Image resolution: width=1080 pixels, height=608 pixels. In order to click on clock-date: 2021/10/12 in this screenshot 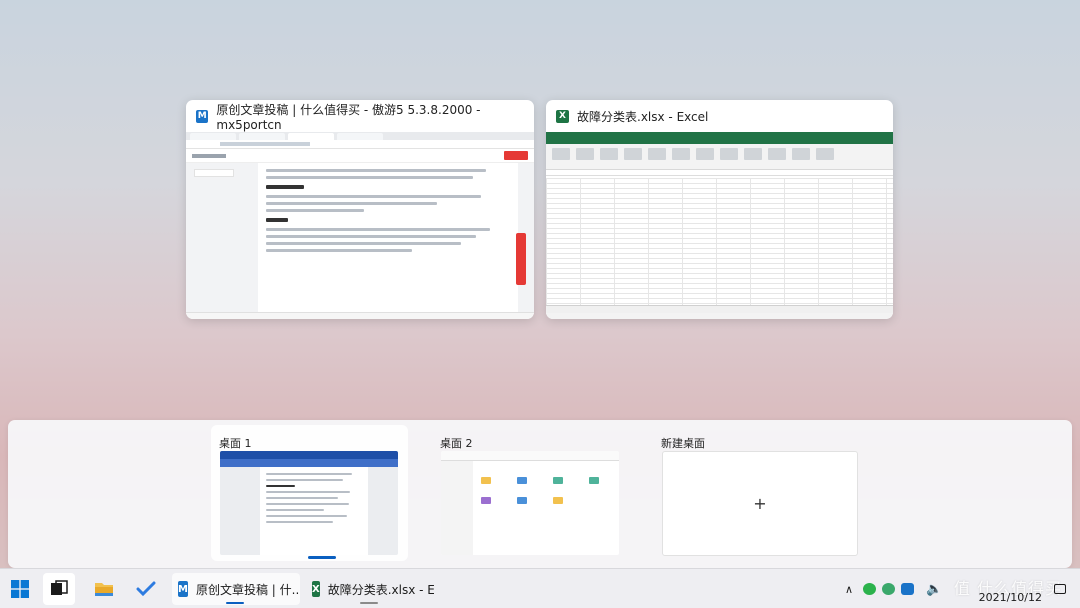, I will do `click(1010, 597)`.